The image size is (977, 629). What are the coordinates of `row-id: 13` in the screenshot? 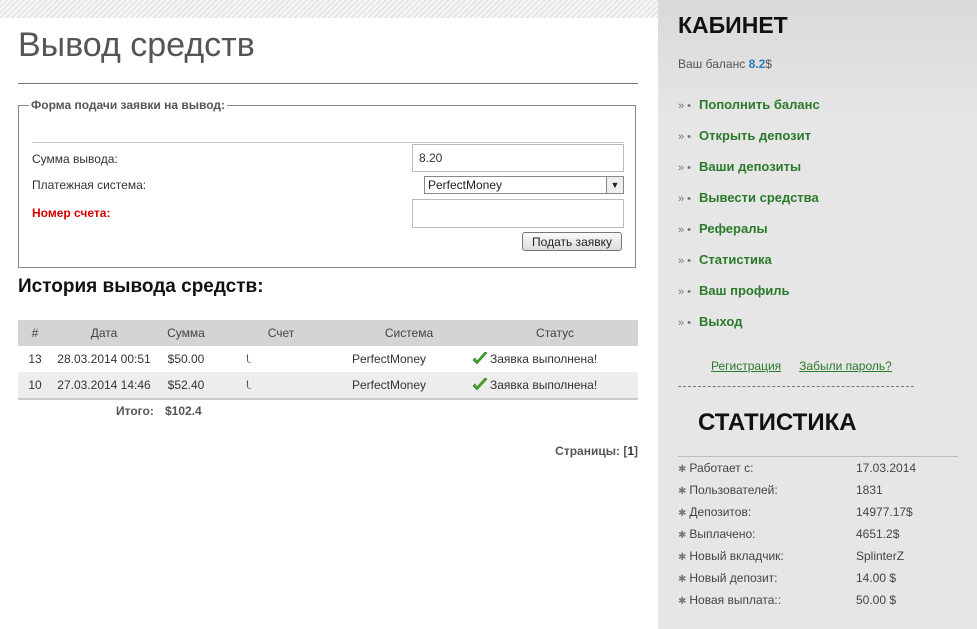 It's located at (35, 359).